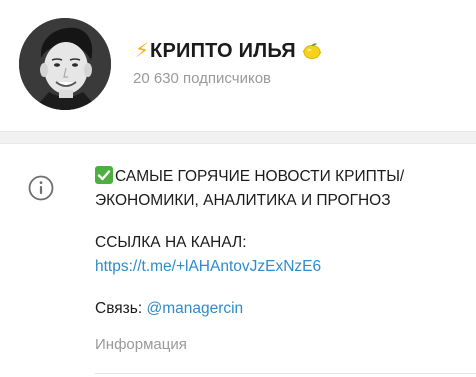 This screenshot has height=377, width=476. I want to click on subscriber-count: 20 630 подписчиков, so click(202, 78).